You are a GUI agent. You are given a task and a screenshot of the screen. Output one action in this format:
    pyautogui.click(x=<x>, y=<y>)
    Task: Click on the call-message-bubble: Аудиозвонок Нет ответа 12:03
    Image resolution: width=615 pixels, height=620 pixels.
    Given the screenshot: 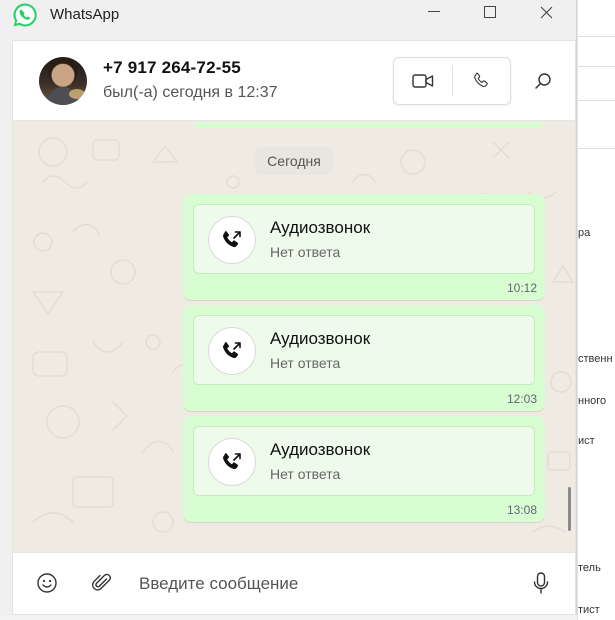 What is the action you would take?
    pyautogui.click(x=364, y=358)
    